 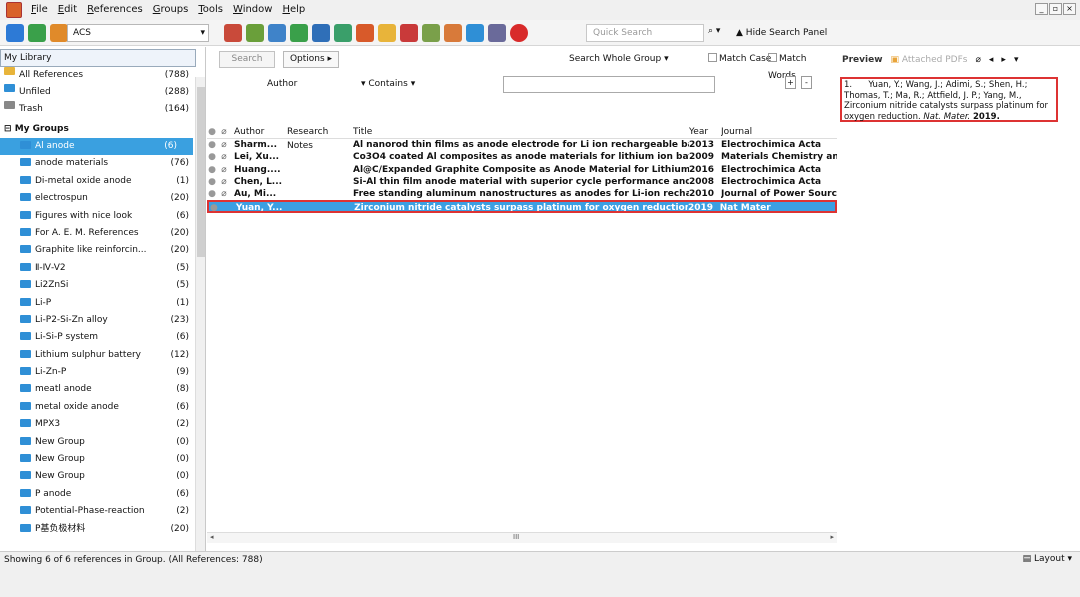 What do you see at coordinates (102, 92) in the screenshot?
I see `library-item-unfiled: Unfiled (288)` at bounding box center [102, 92].